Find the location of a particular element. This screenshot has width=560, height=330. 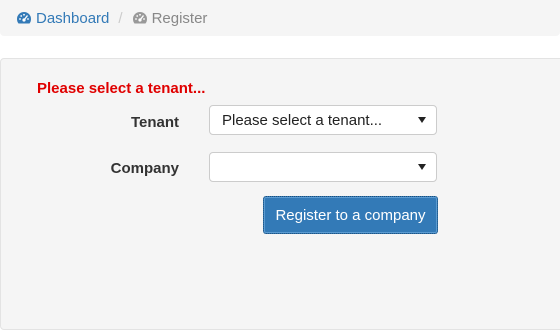

breadcrumb-link-dashboard: Dashboard is located at coordinates (72, 18).